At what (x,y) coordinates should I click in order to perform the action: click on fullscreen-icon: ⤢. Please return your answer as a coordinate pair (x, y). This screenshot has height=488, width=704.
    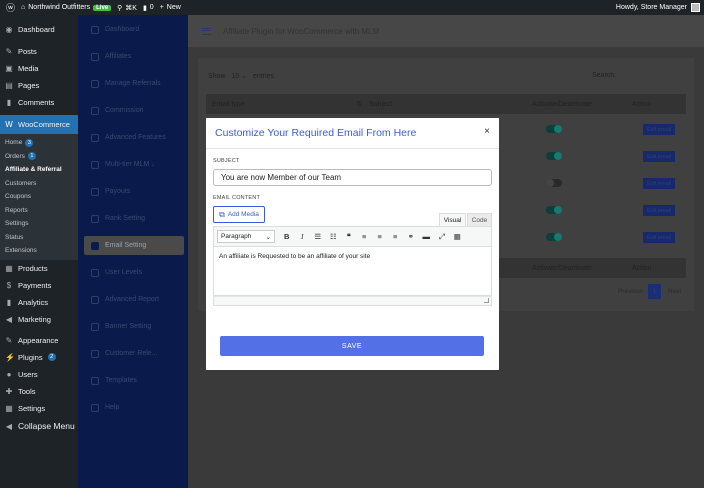
    Looking at the image, I should click on (442, 236).